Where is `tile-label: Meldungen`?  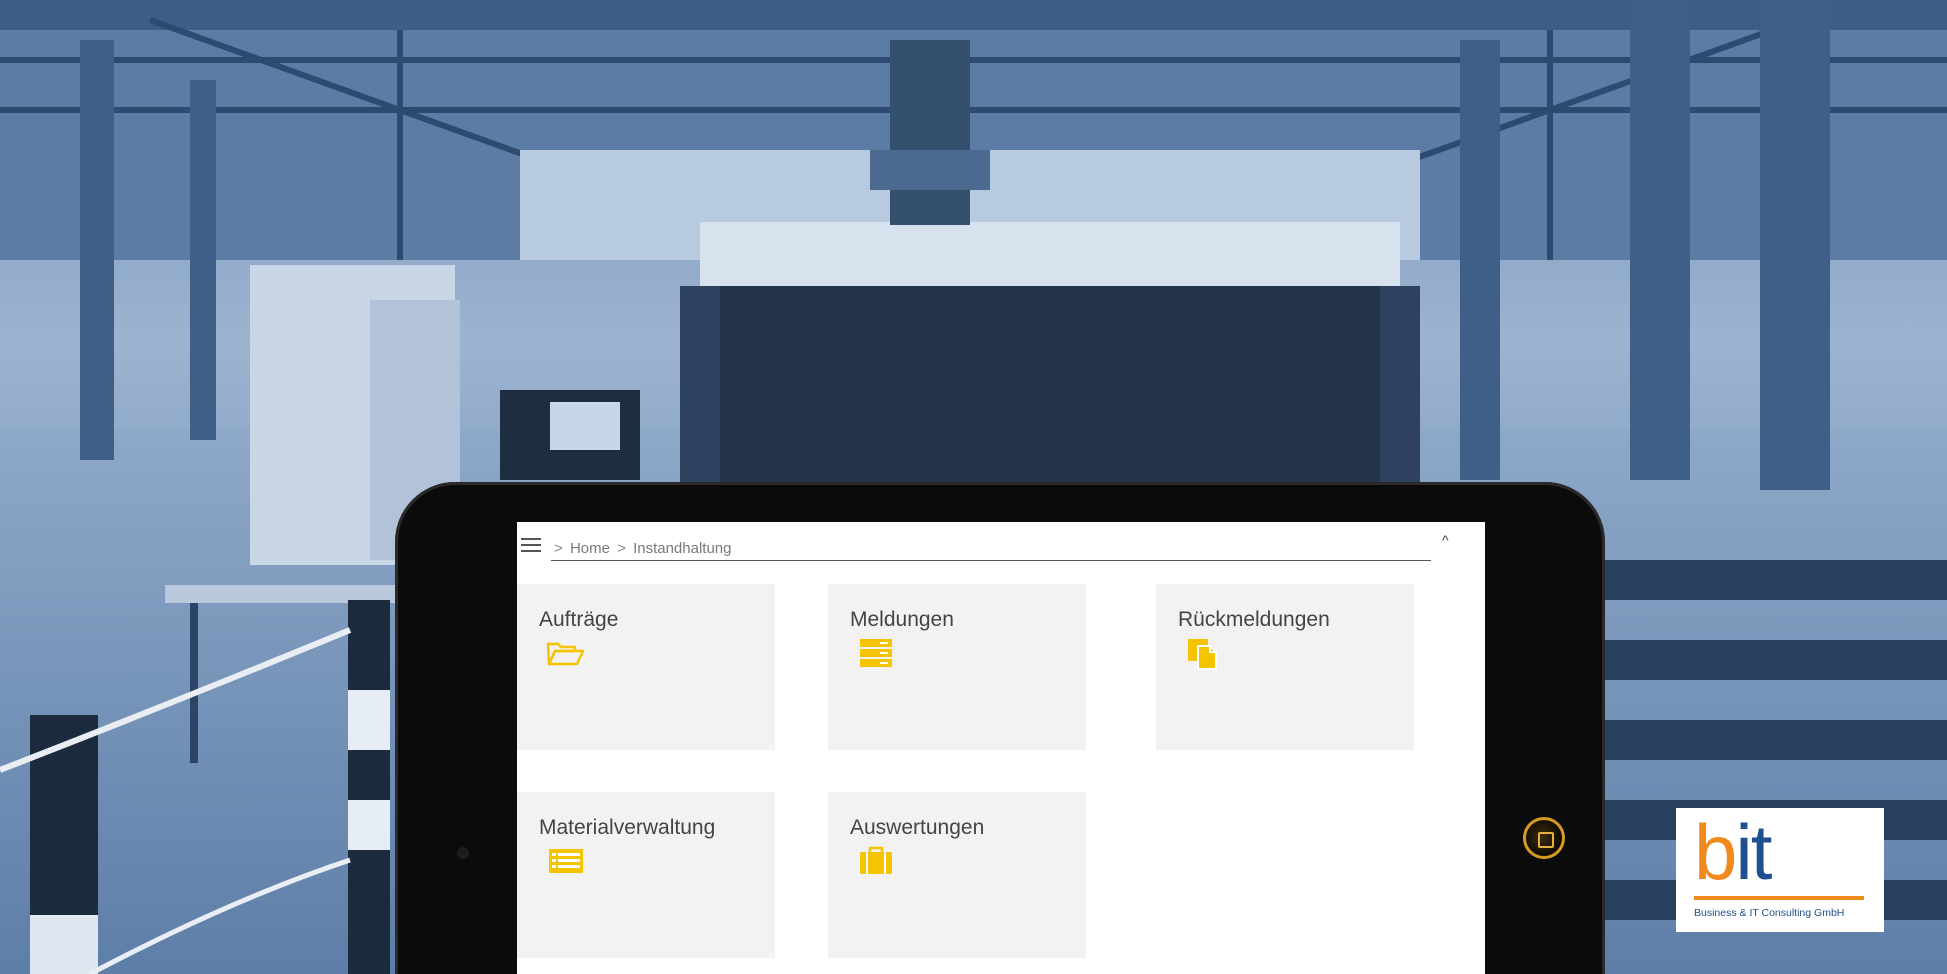 tile-label: Meldungen is located at coordinates (902, 619).